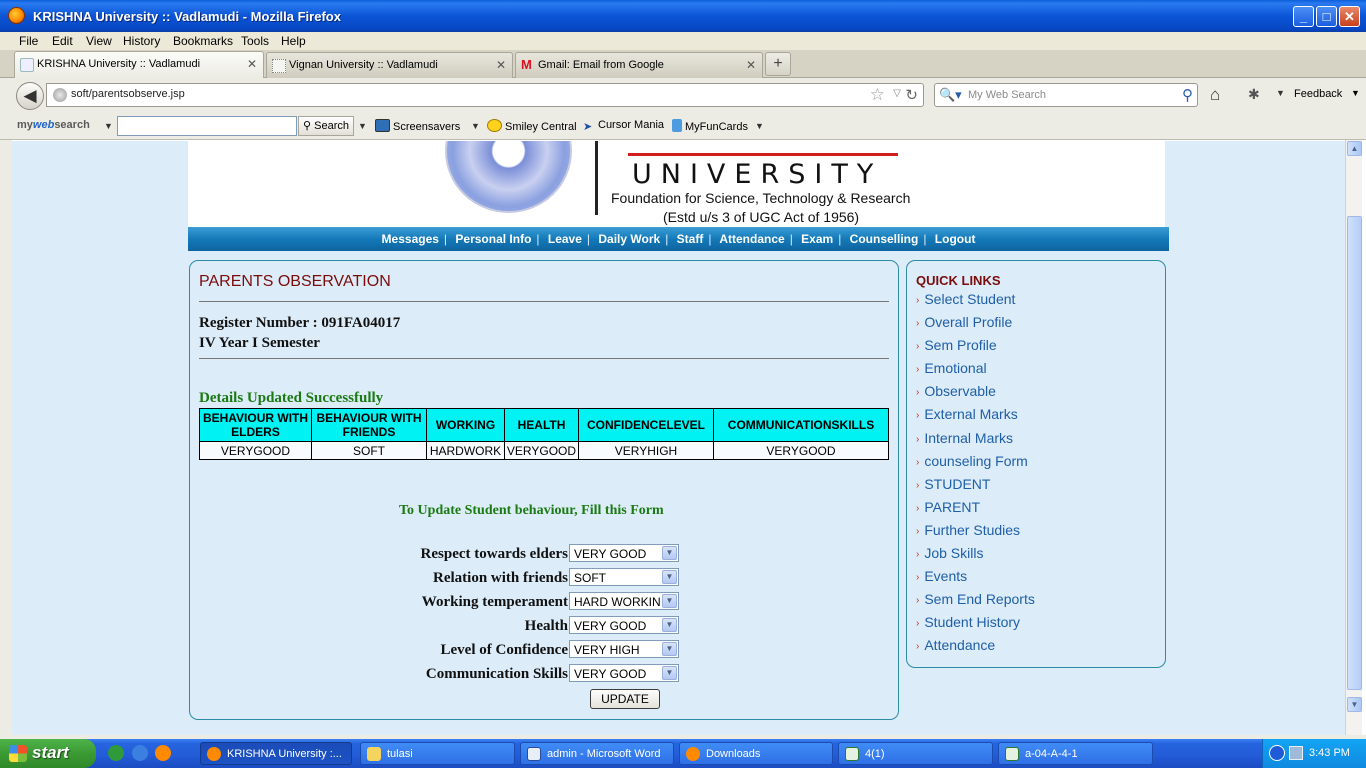 This screenshot has width=1366, height=768. Describe the element at coordinates (1254, 94) in the screenshot. I see `addon-icon: ✱` at that location.